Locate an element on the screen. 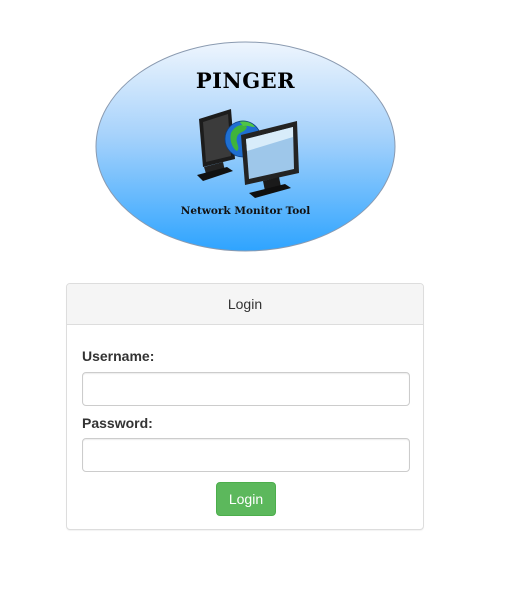  password-label: Password: is located at coordinates (117, 423).